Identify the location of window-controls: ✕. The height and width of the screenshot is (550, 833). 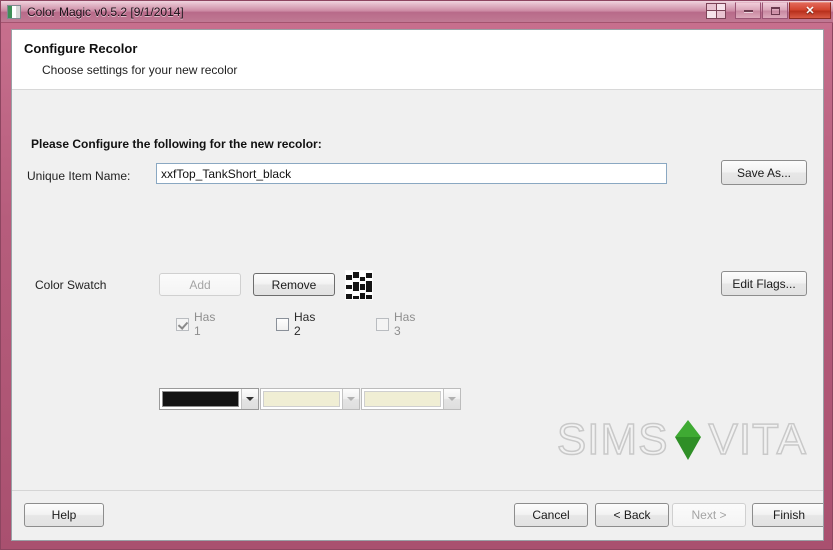
(768, 10).